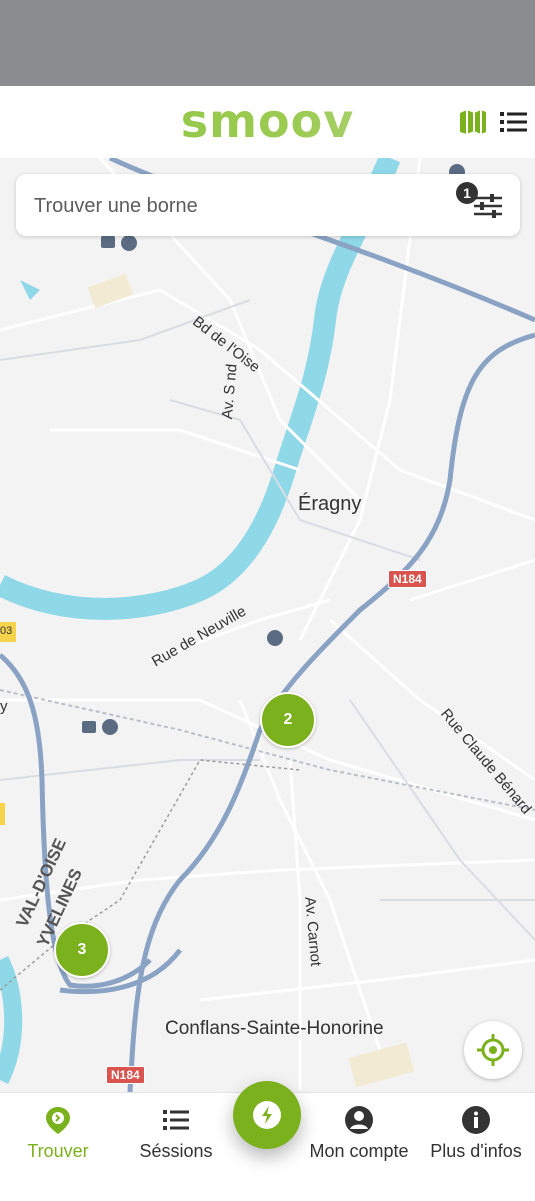 The height and width of the screenshot is (1201, 535). I want to click on map-icon, so click(473, 122).